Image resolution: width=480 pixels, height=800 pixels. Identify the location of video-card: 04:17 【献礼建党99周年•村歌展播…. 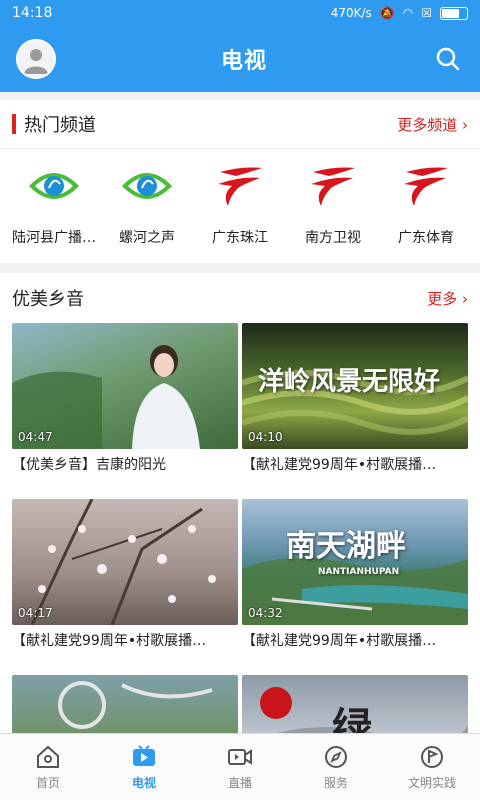
(125, 587).